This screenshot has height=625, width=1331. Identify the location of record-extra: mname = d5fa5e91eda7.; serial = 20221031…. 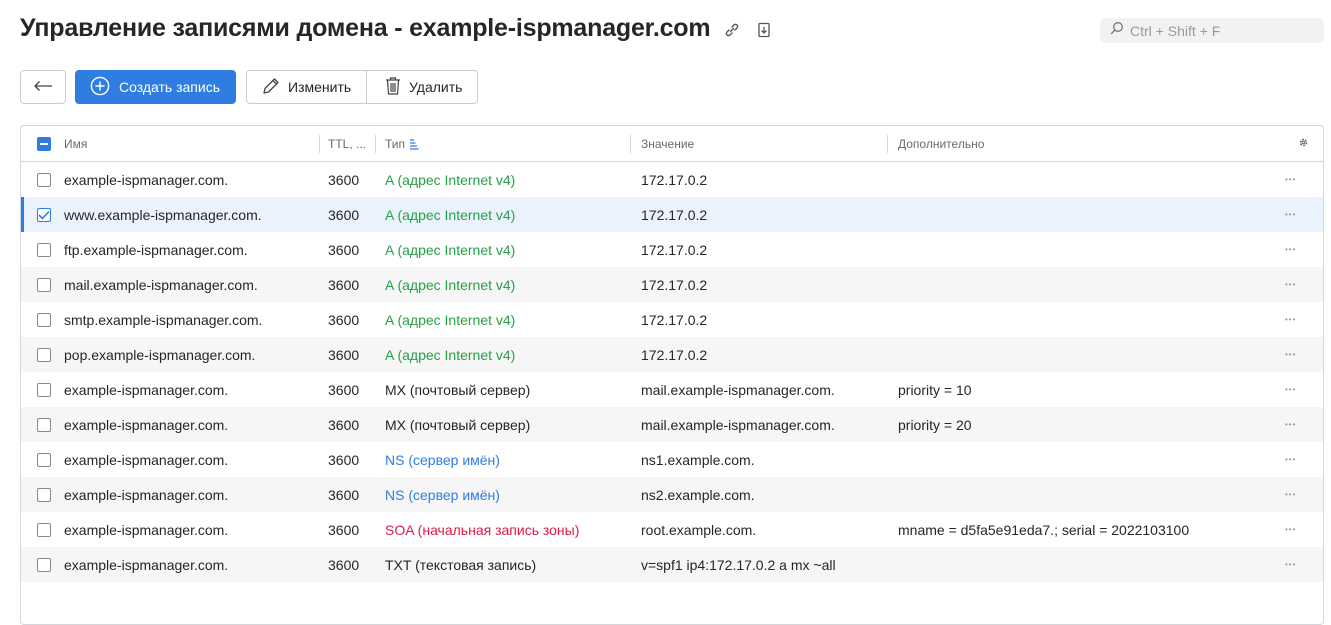
(1044, 529).